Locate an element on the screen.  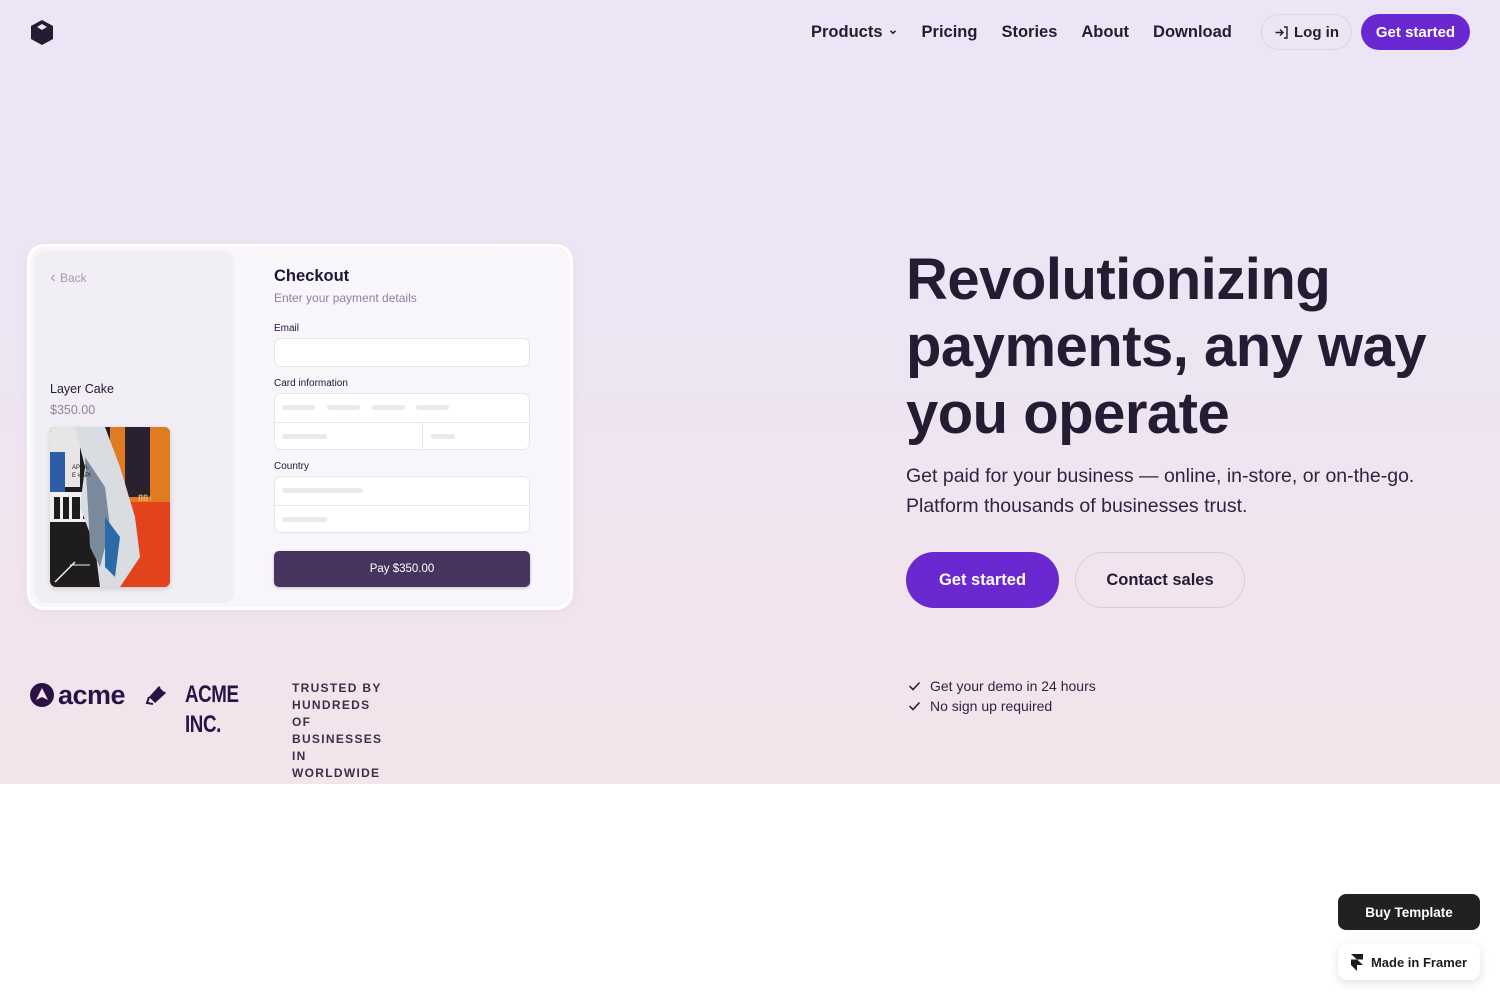
expiry-placeholder is located at coordinates (304, 436).